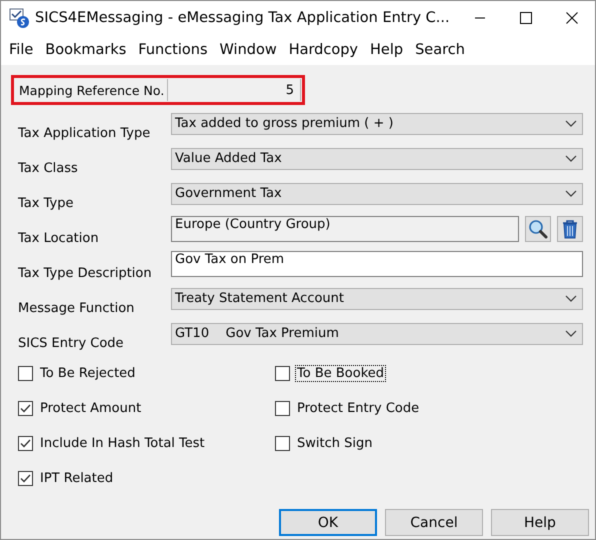  Describe the element at coordinates (122, 443) in the screenshot. I see `checkbox-label: Include In Hash Total Test` at that location.